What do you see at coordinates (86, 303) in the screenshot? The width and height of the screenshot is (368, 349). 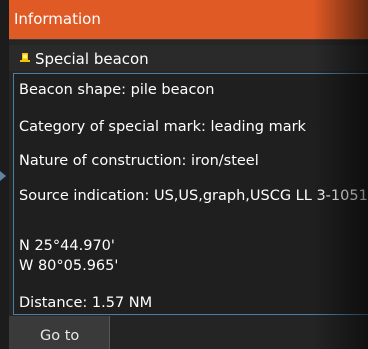 I see `distance-text: Distance: 1.57 NM` at bounding box center [86, 303].